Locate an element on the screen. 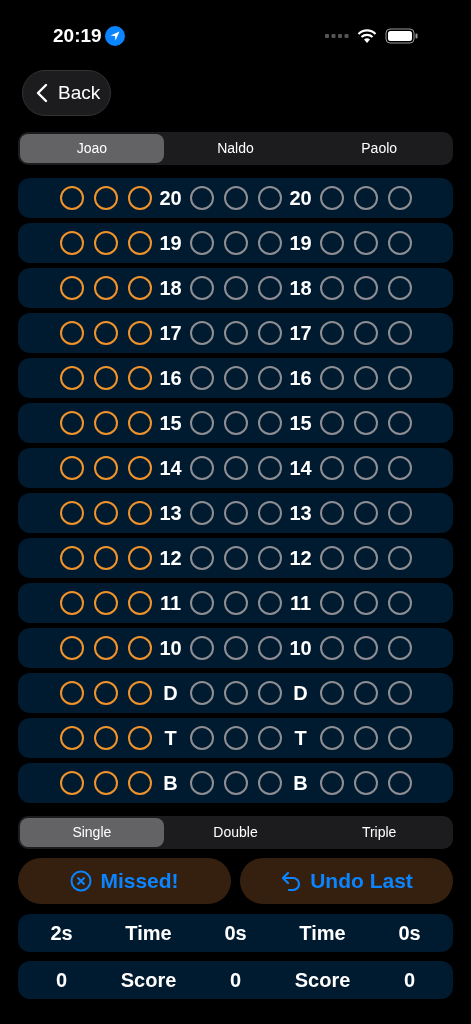 The width and height of the screenshot is (471, 1024). segment-tab: Naldo is located at coordinates (235, 148).